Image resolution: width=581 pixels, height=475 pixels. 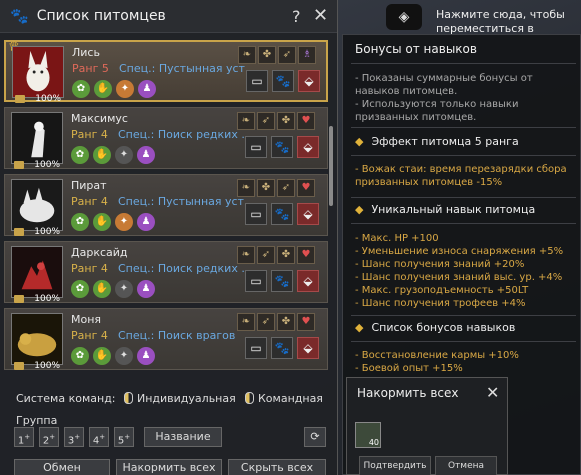 What do you see at coordinates (180, 398) in the screenshot?
I see `individual-command-option: Индивидуальная` at bounding box center [180, 398].